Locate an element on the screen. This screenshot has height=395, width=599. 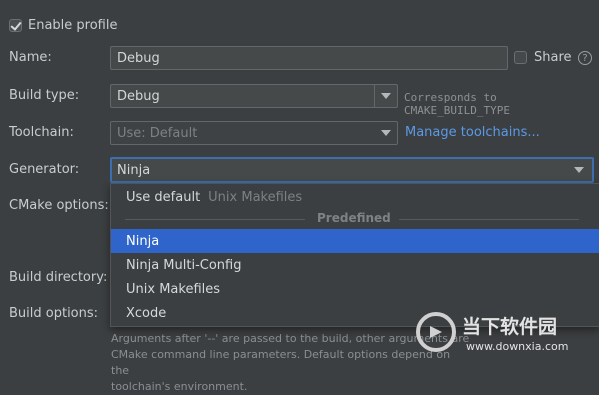
help-line: toolchain's environment. is located at coordinates (179, 386).